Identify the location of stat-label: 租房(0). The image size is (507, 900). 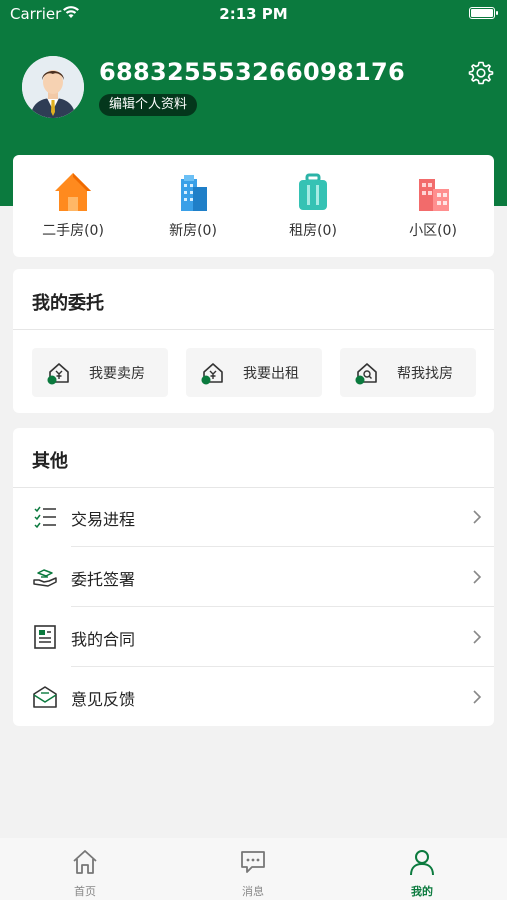
(313, 231).